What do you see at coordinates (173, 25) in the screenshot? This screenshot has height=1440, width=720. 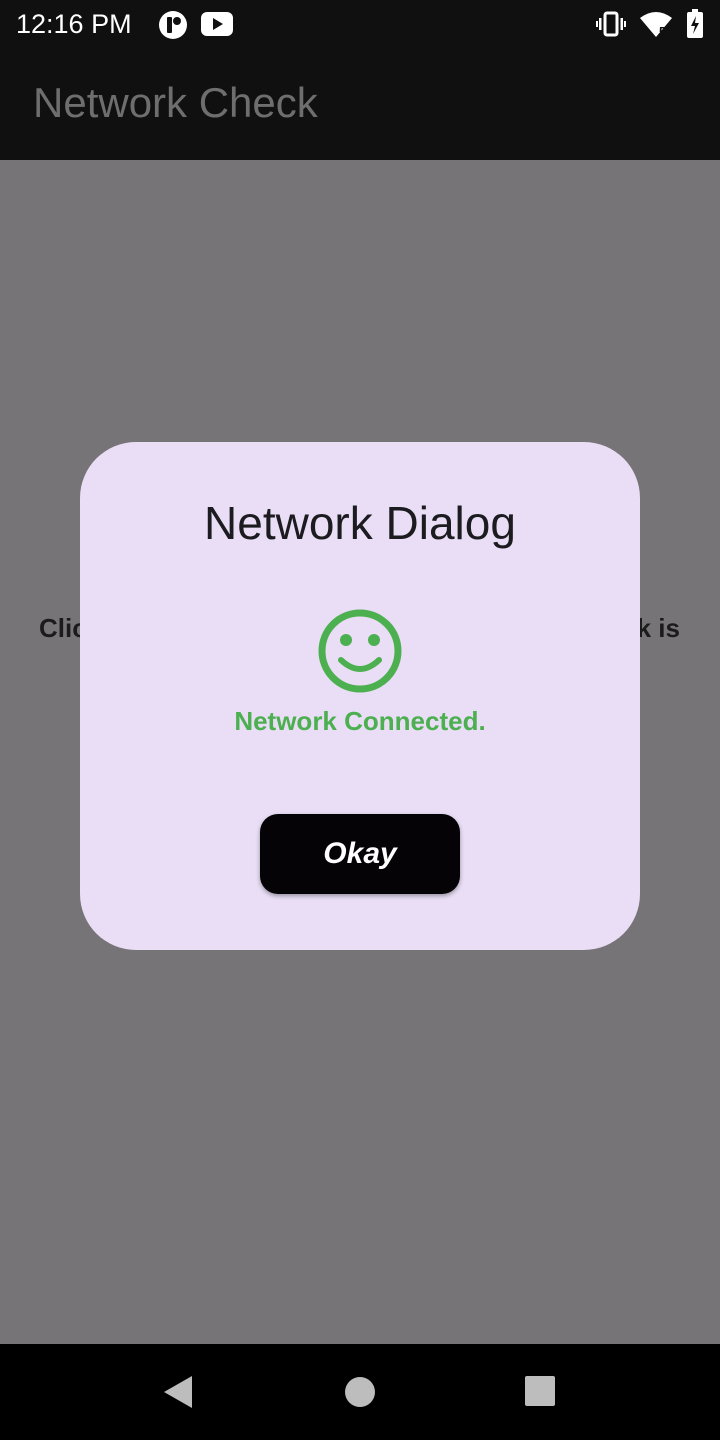 I see `app-notification-icon` at bounding box center [173, 25].